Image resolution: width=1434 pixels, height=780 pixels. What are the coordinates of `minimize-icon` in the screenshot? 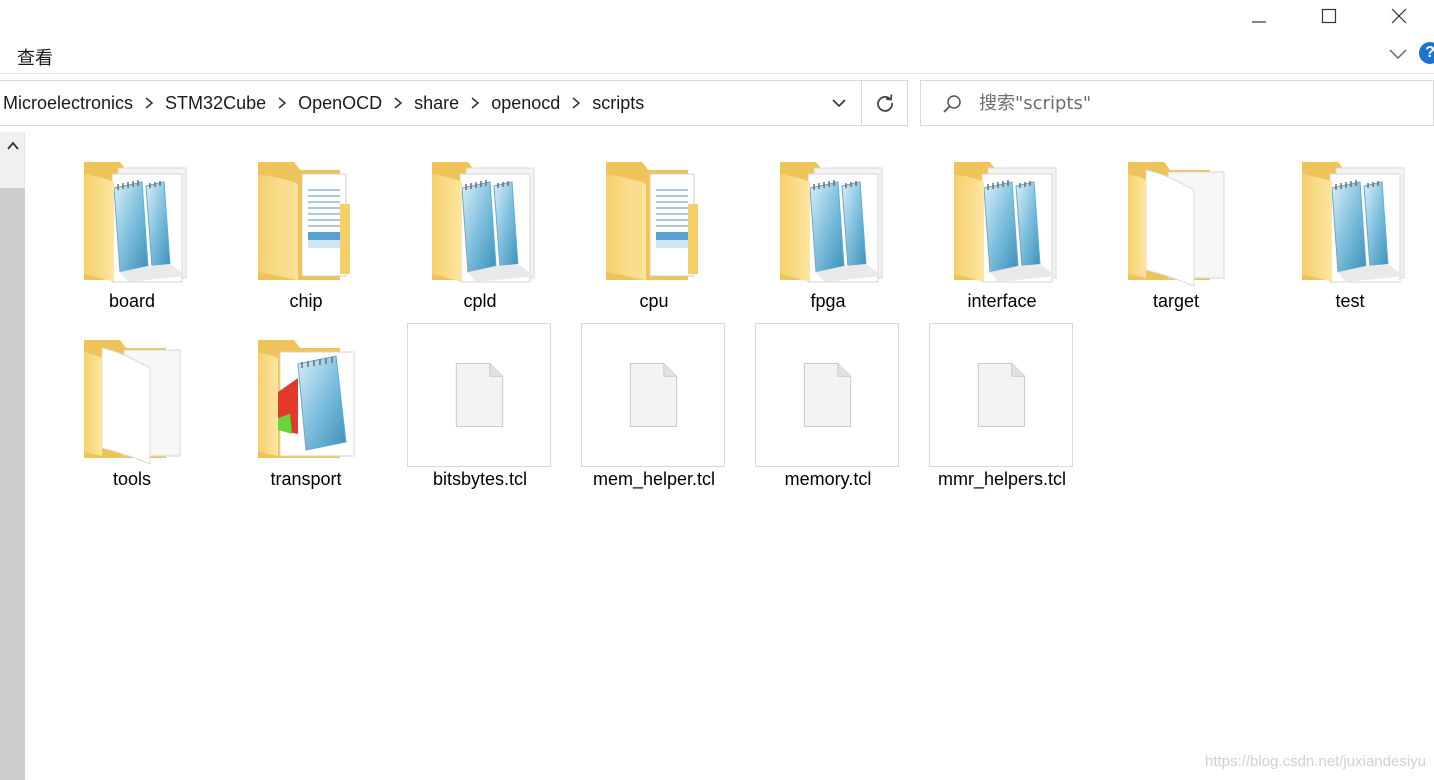 It's located at (1259, 22).